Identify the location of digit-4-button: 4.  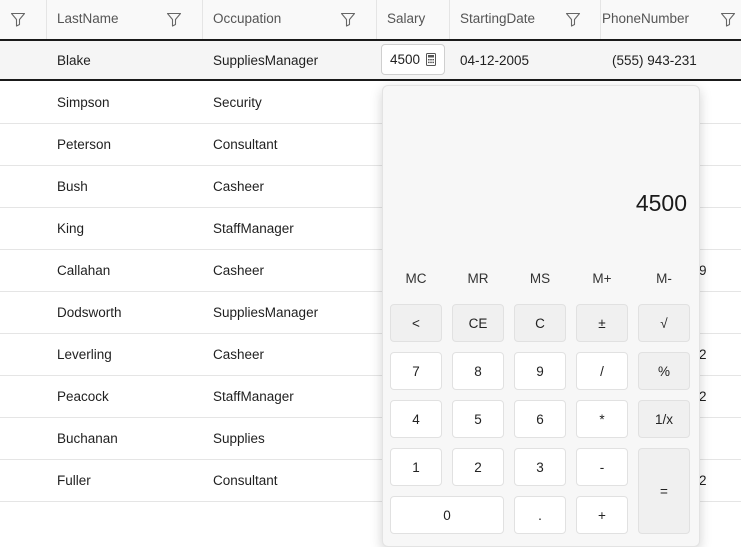
(416, 419).